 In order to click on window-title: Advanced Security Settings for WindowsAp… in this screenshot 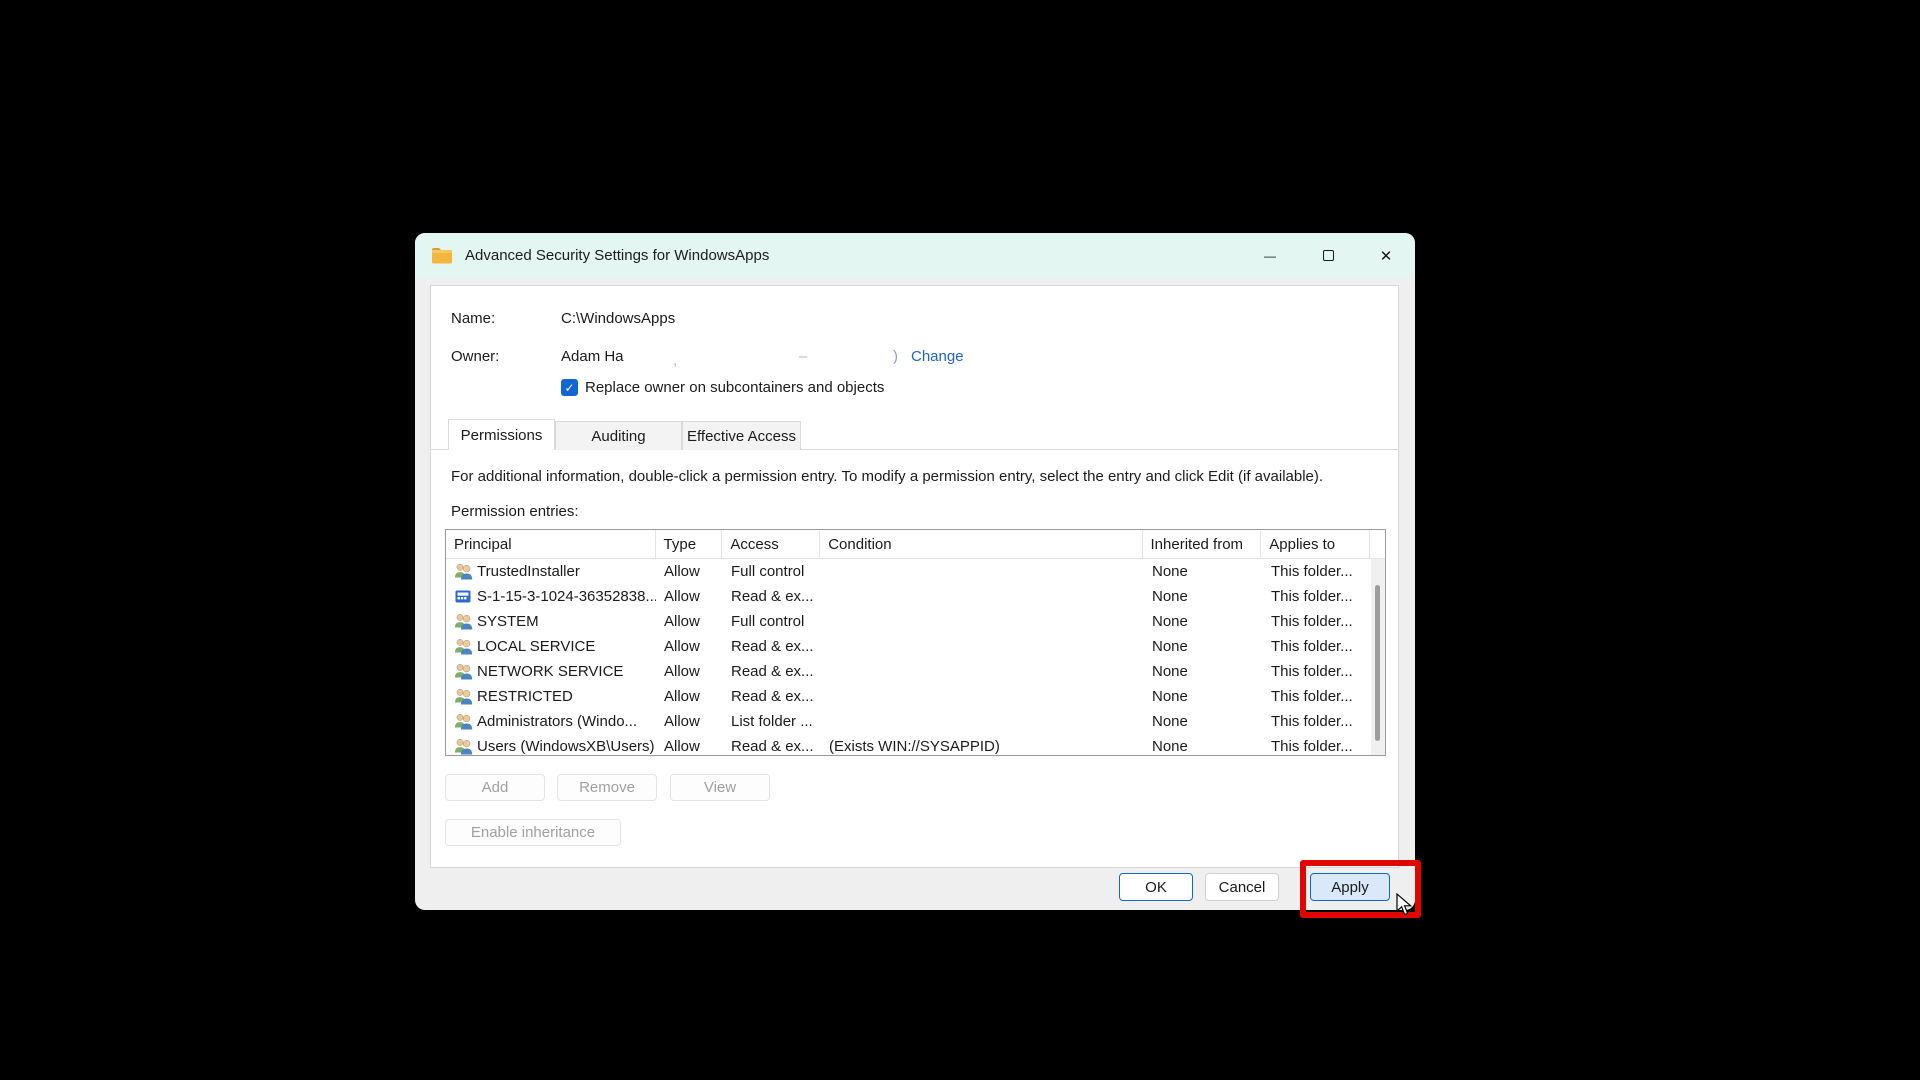, I will do `click(617, 255)`.